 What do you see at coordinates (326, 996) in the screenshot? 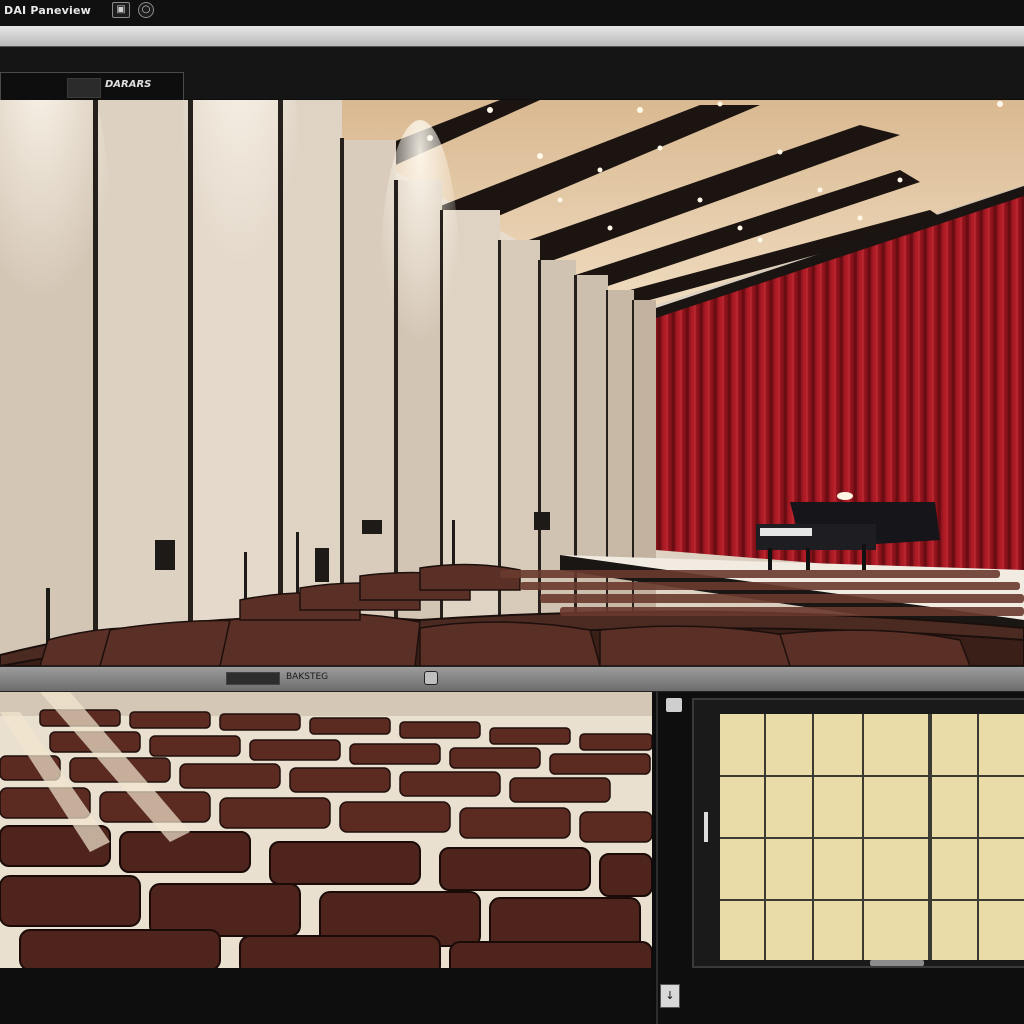
I see `bottom-status-bar` at bounding box center [326, 996].